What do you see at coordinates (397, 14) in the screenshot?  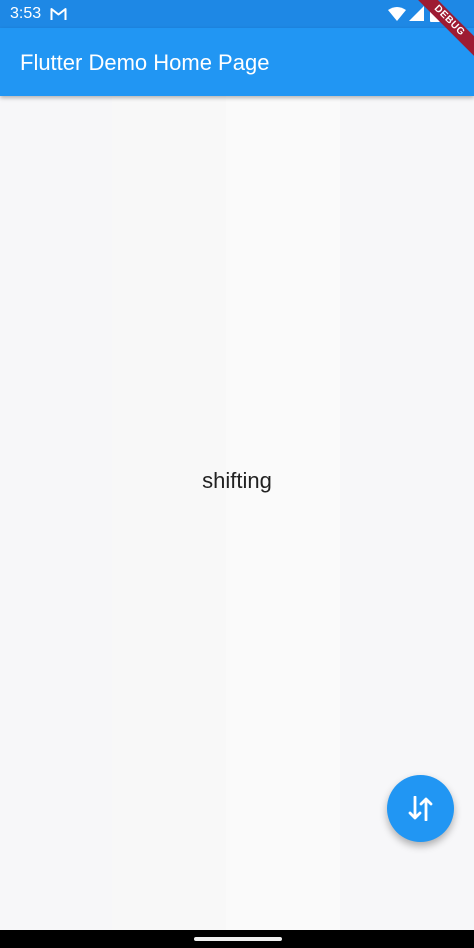 I see `wifi-icon` at bounding box center [397, 14].